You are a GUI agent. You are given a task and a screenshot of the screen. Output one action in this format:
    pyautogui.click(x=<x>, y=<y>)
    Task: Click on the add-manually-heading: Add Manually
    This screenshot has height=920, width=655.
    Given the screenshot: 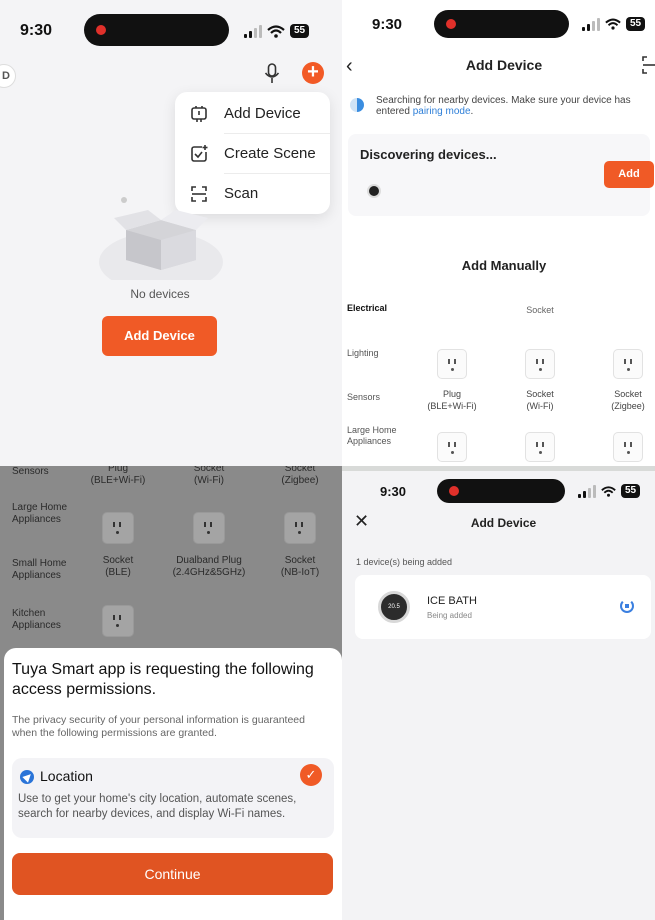 What is the action you would take?
    pyautogui.click(x=504, y=265)
    